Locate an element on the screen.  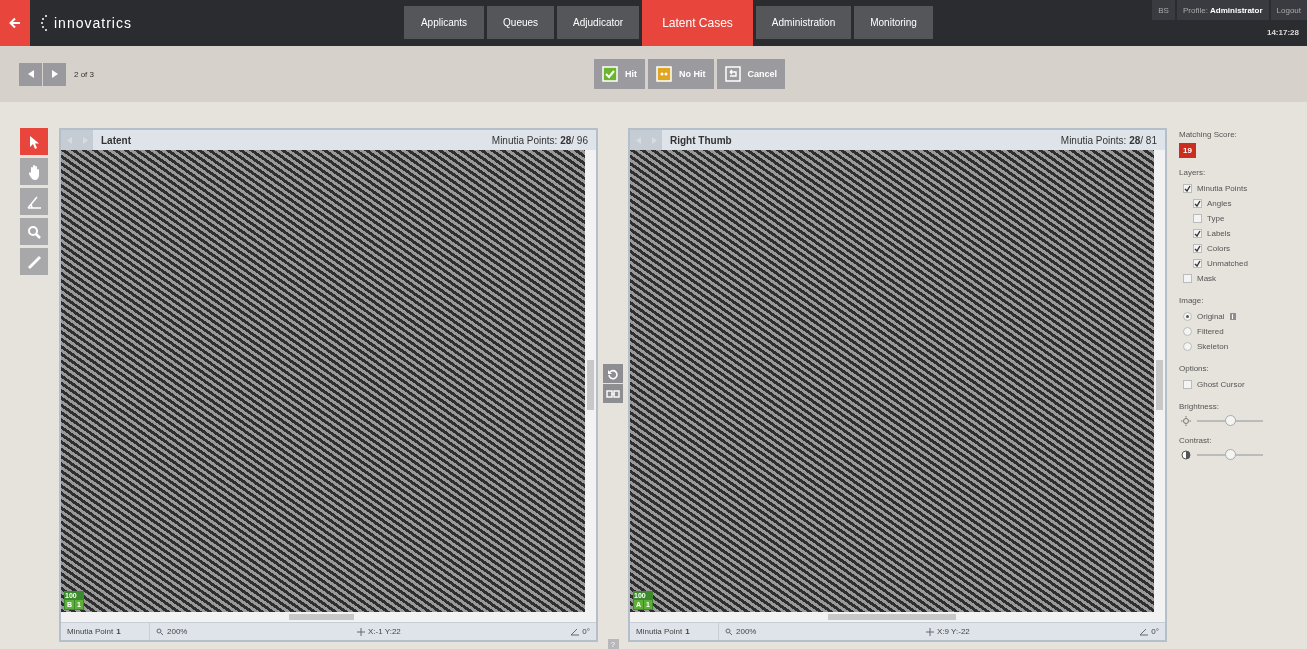
link-button is located at coordinates (613, 393).